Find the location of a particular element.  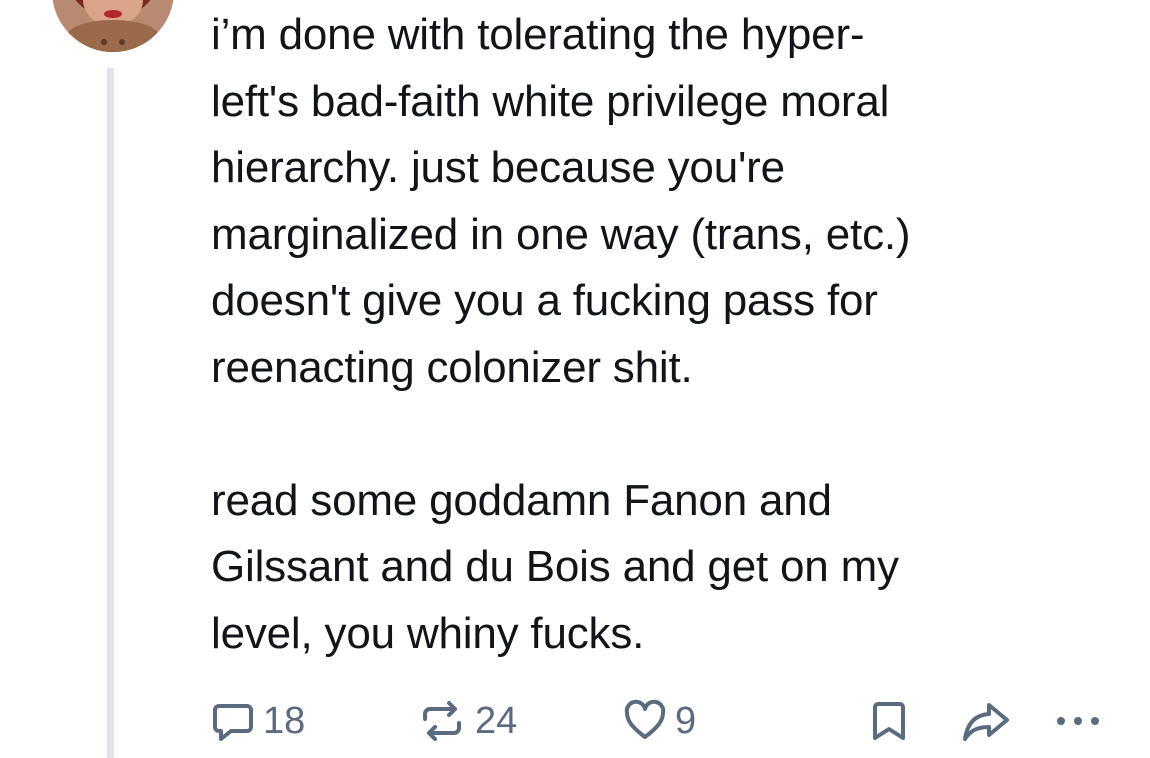

bookmark-icon is located at coordinates (889, 721).